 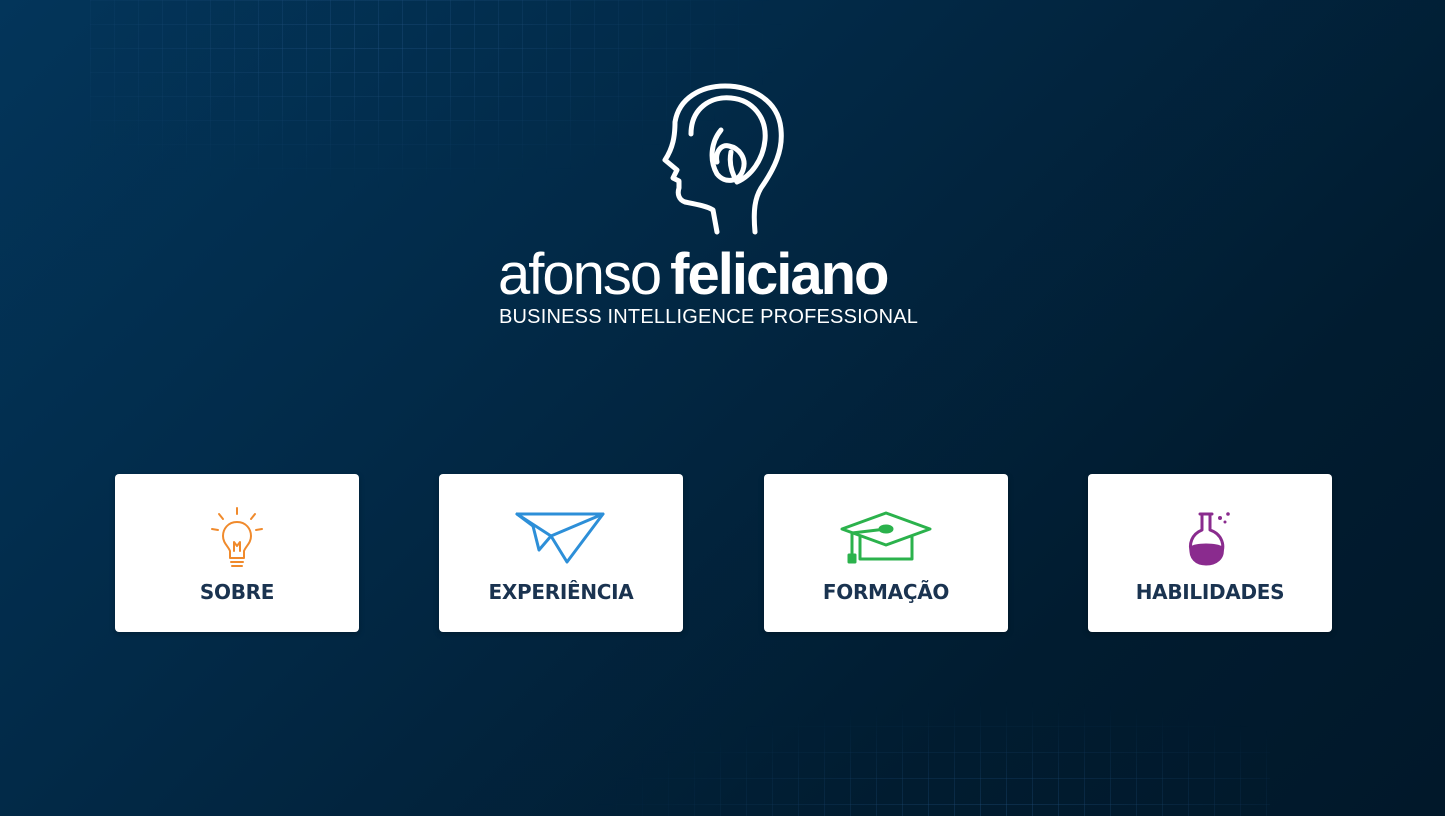 What do you see at coordinates (1209, 539) in the screenshot?
I see `flask-icon` at bounding box center [1209, 539].